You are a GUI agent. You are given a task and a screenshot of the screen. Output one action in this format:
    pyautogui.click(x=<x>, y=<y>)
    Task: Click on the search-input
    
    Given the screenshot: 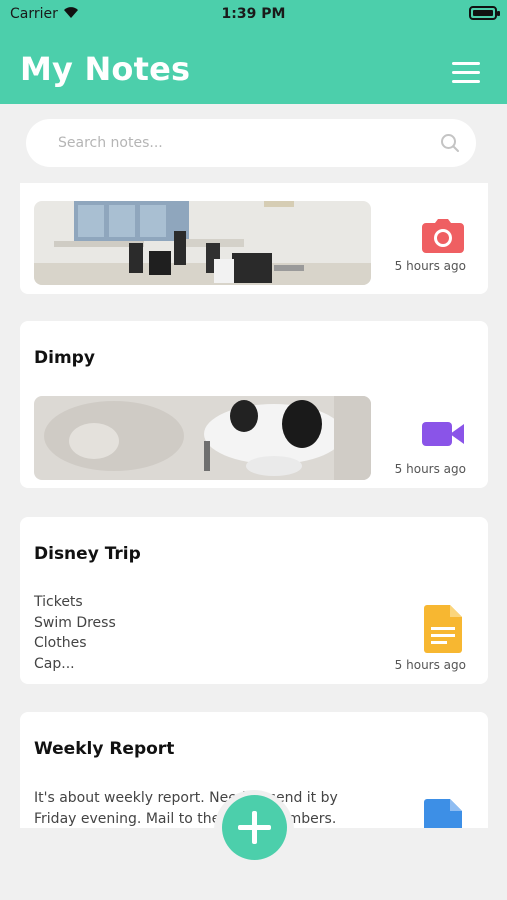 What is the action you would take?
    pyautogui.click(x=238, y=143)
    